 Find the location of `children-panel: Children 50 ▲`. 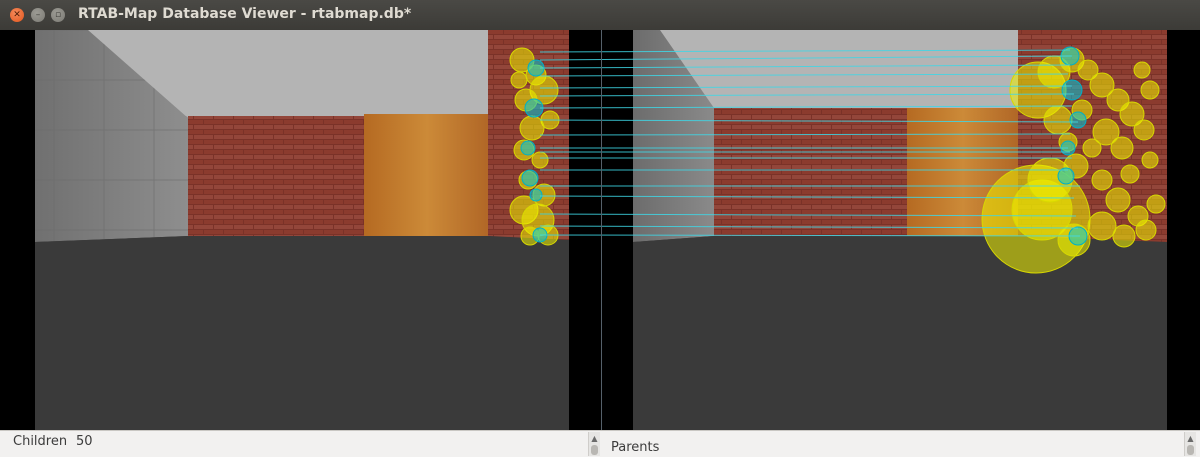

children-panel: Children 50 ▲ is located at coordinates (300, 444).